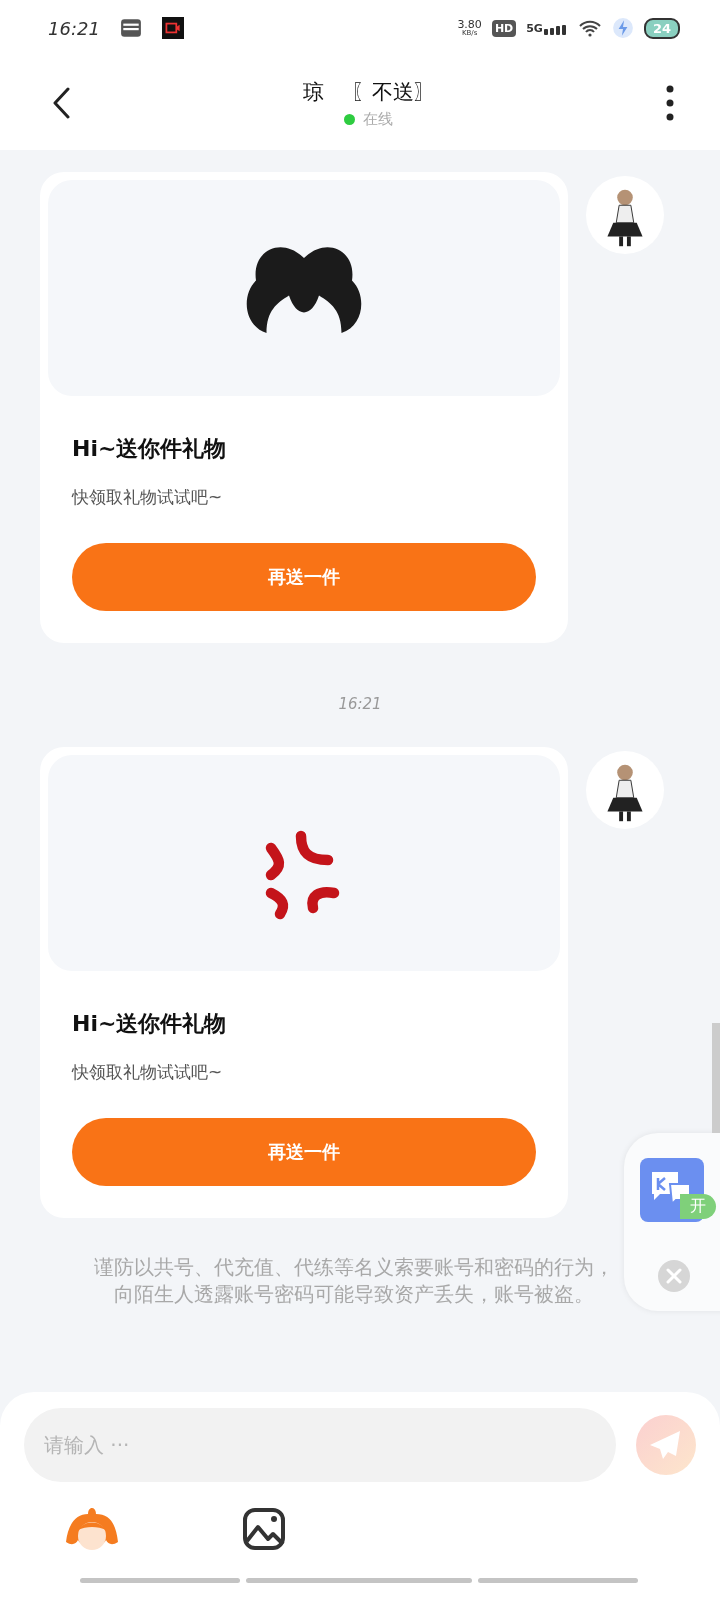 The height and width of the screenshot is (1600, 720). What do you see at coordinates (555, 29) in the screenshot?
I see `signal-icon` at bounding box center [555, 29].